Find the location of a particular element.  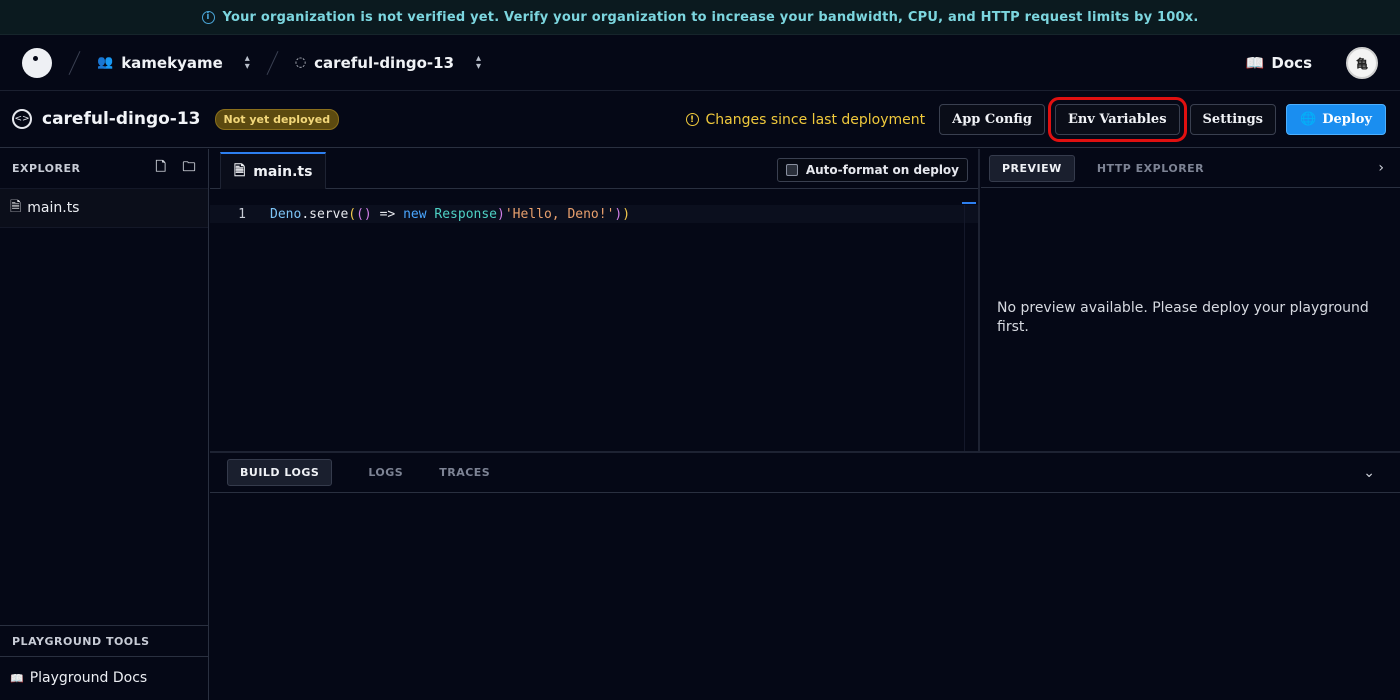

project-switcher: ◌ careful-dingo-13 ▴ ▾ is located at coordinates (388, 62).